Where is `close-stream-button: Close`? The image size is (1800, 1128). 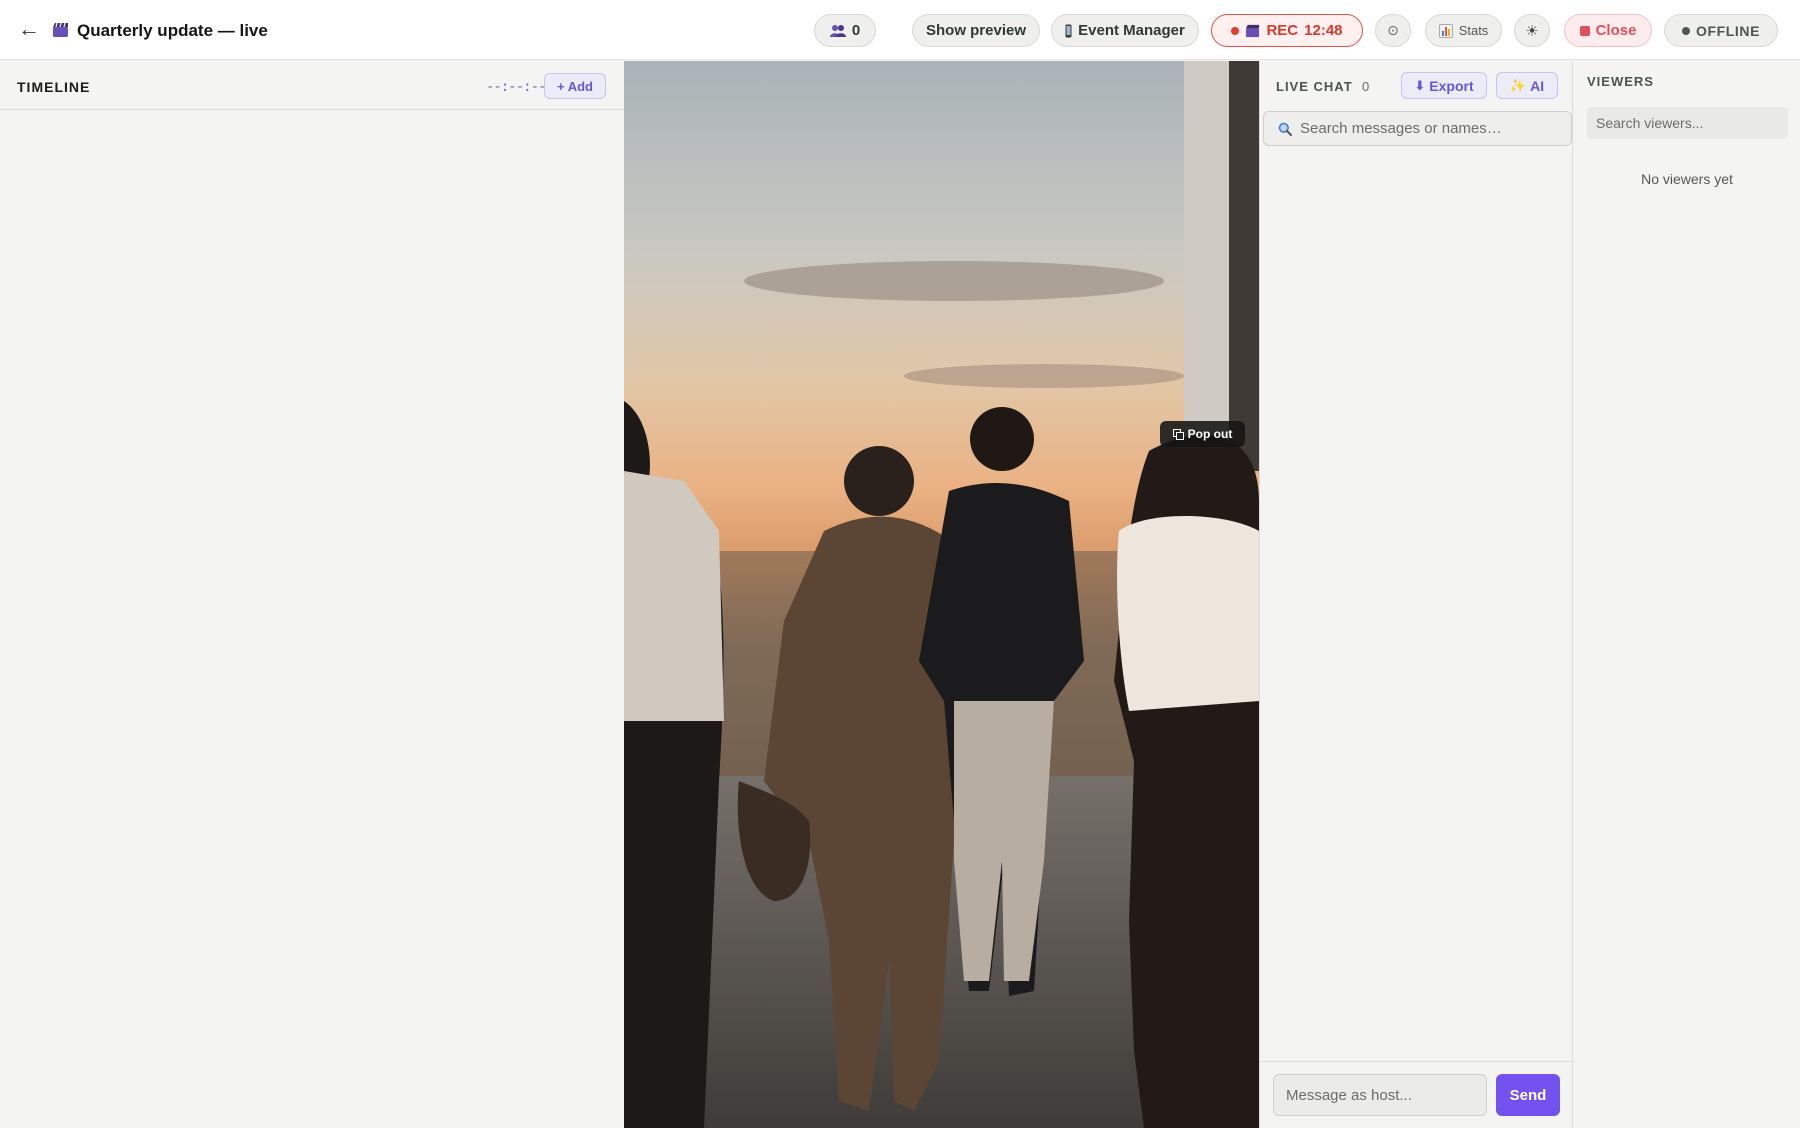
close-stream-button: Close is located at coordinates (1608, 30).